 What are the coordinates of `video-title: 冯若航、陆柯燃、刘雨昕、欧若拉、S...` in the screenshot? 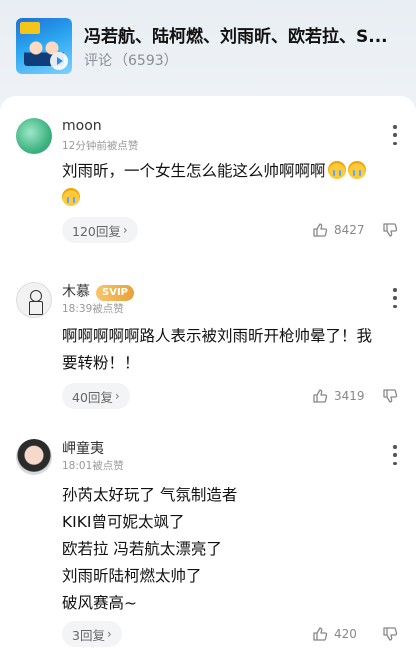 It's located at (244, 34).